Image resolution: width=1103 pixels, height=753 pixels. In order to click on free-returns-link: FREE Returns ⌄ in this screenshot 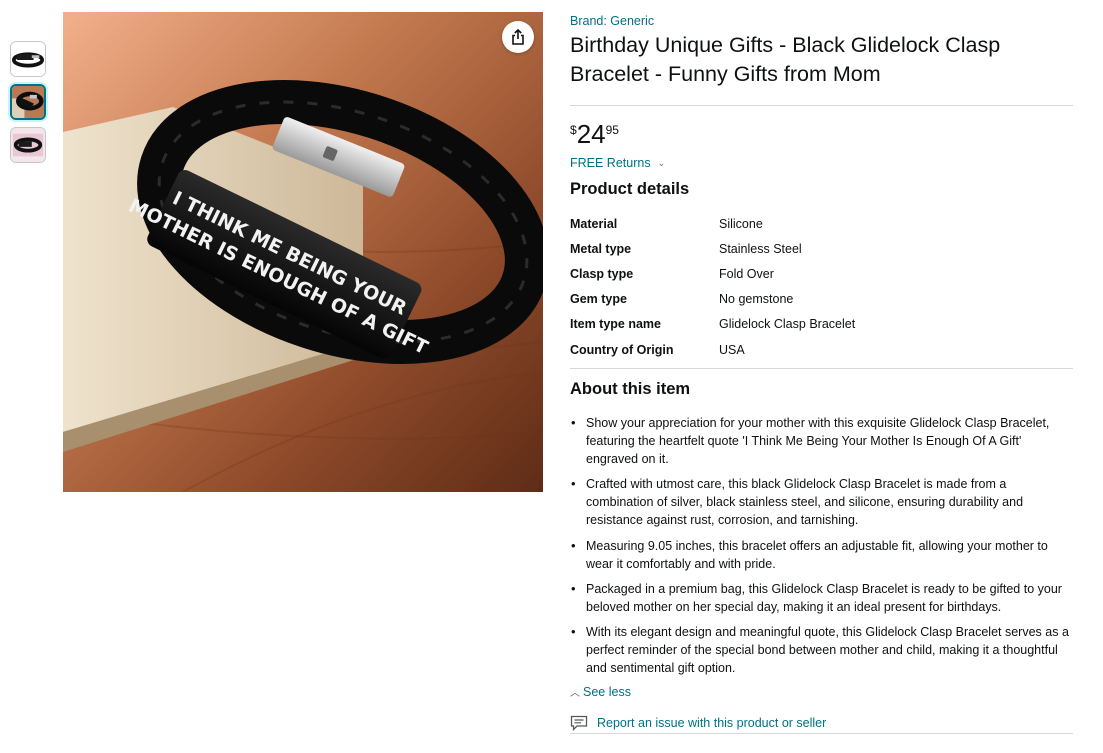, I will do `click(822, 163)`.